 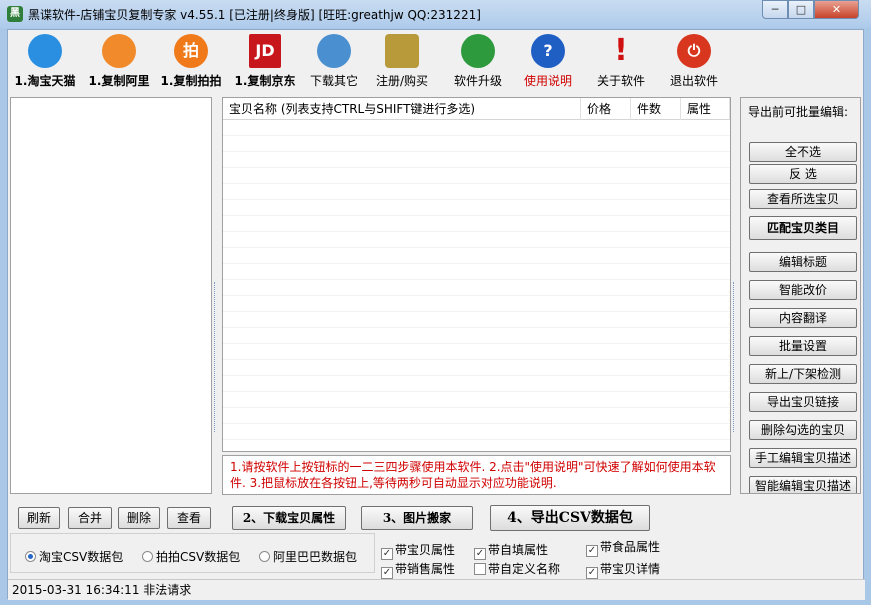 I want to click on column-header-attr: 属性, so click(x=705, y=109).